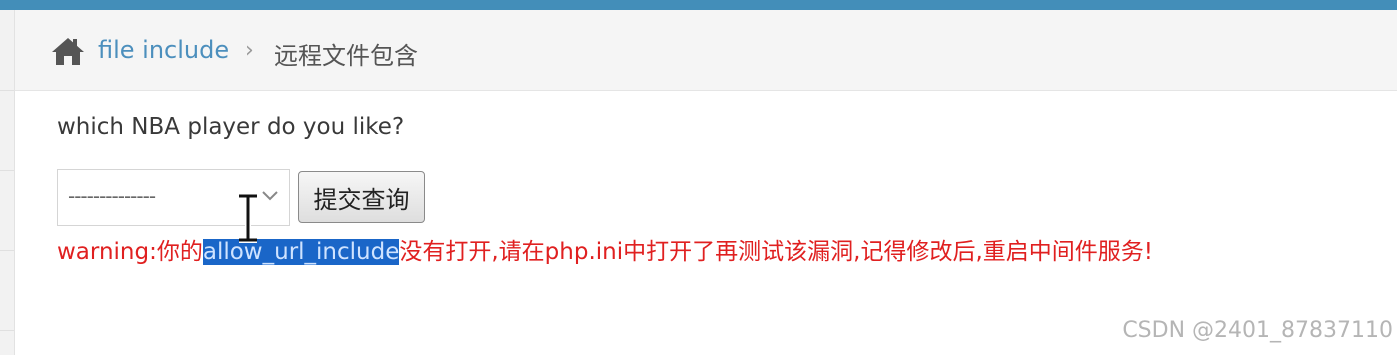 The image size is (1397, 355). Describe the element at coordinates (776, 252) in the screenshot. I see `warning-suffix: 没有打开,请在php.ini中打开了再测试该漏洞,记得修改后,重启中间件服务!` at that location.